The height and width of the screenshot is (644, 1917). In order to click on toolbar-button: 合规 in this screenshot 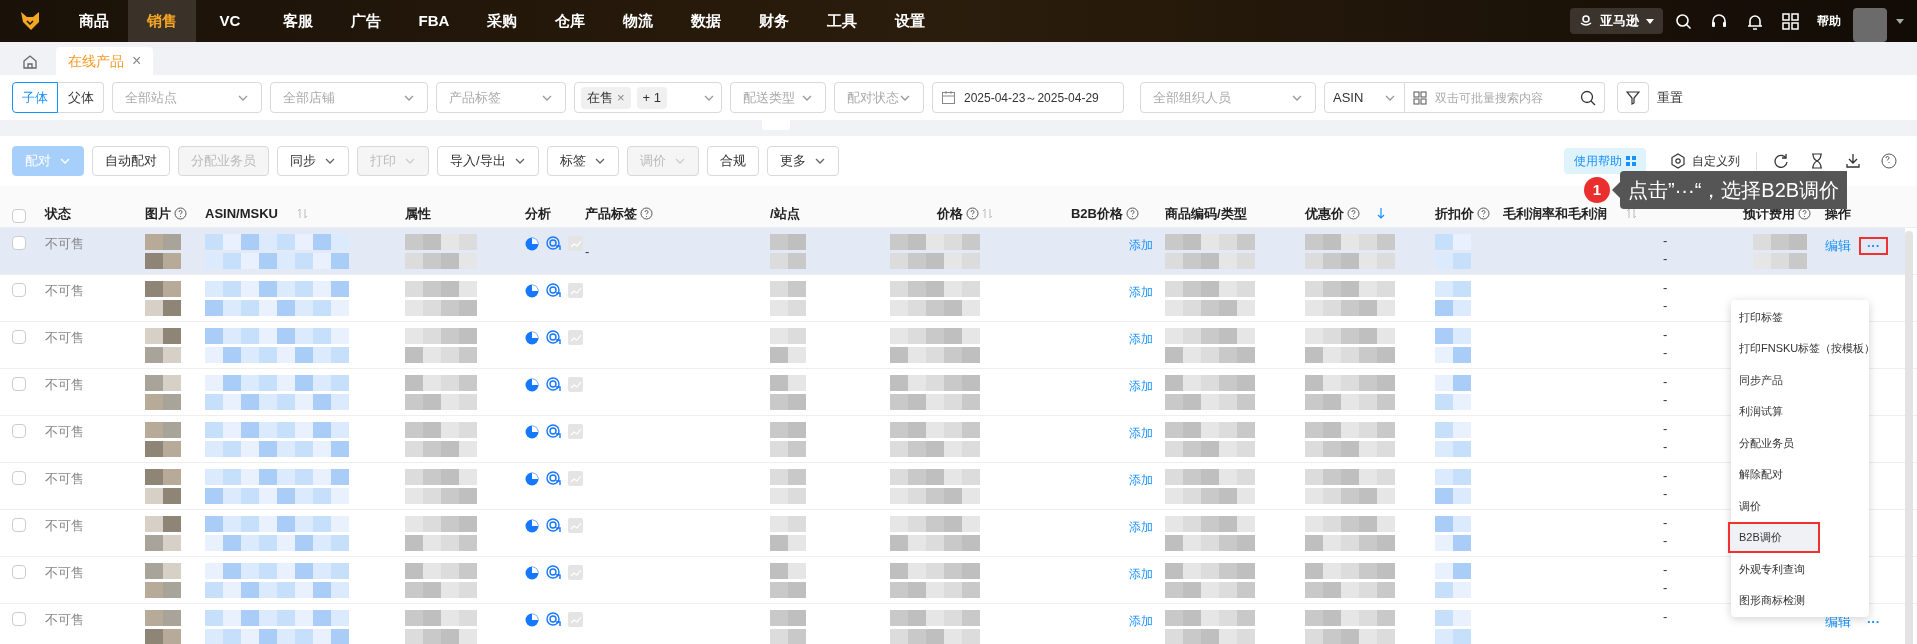, I will do `click(732, 161)`.